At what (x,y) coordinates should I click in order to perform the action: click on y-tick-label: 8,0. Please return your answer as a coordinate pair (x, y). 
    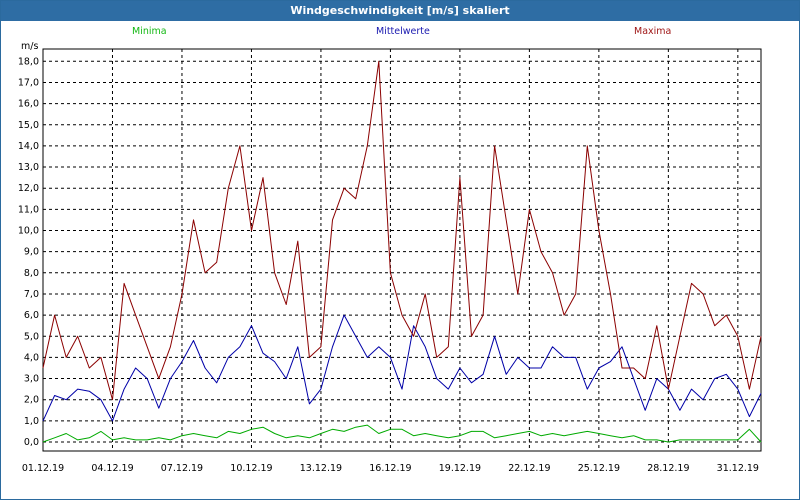
    Looking at the image, I should click on (31, 273).